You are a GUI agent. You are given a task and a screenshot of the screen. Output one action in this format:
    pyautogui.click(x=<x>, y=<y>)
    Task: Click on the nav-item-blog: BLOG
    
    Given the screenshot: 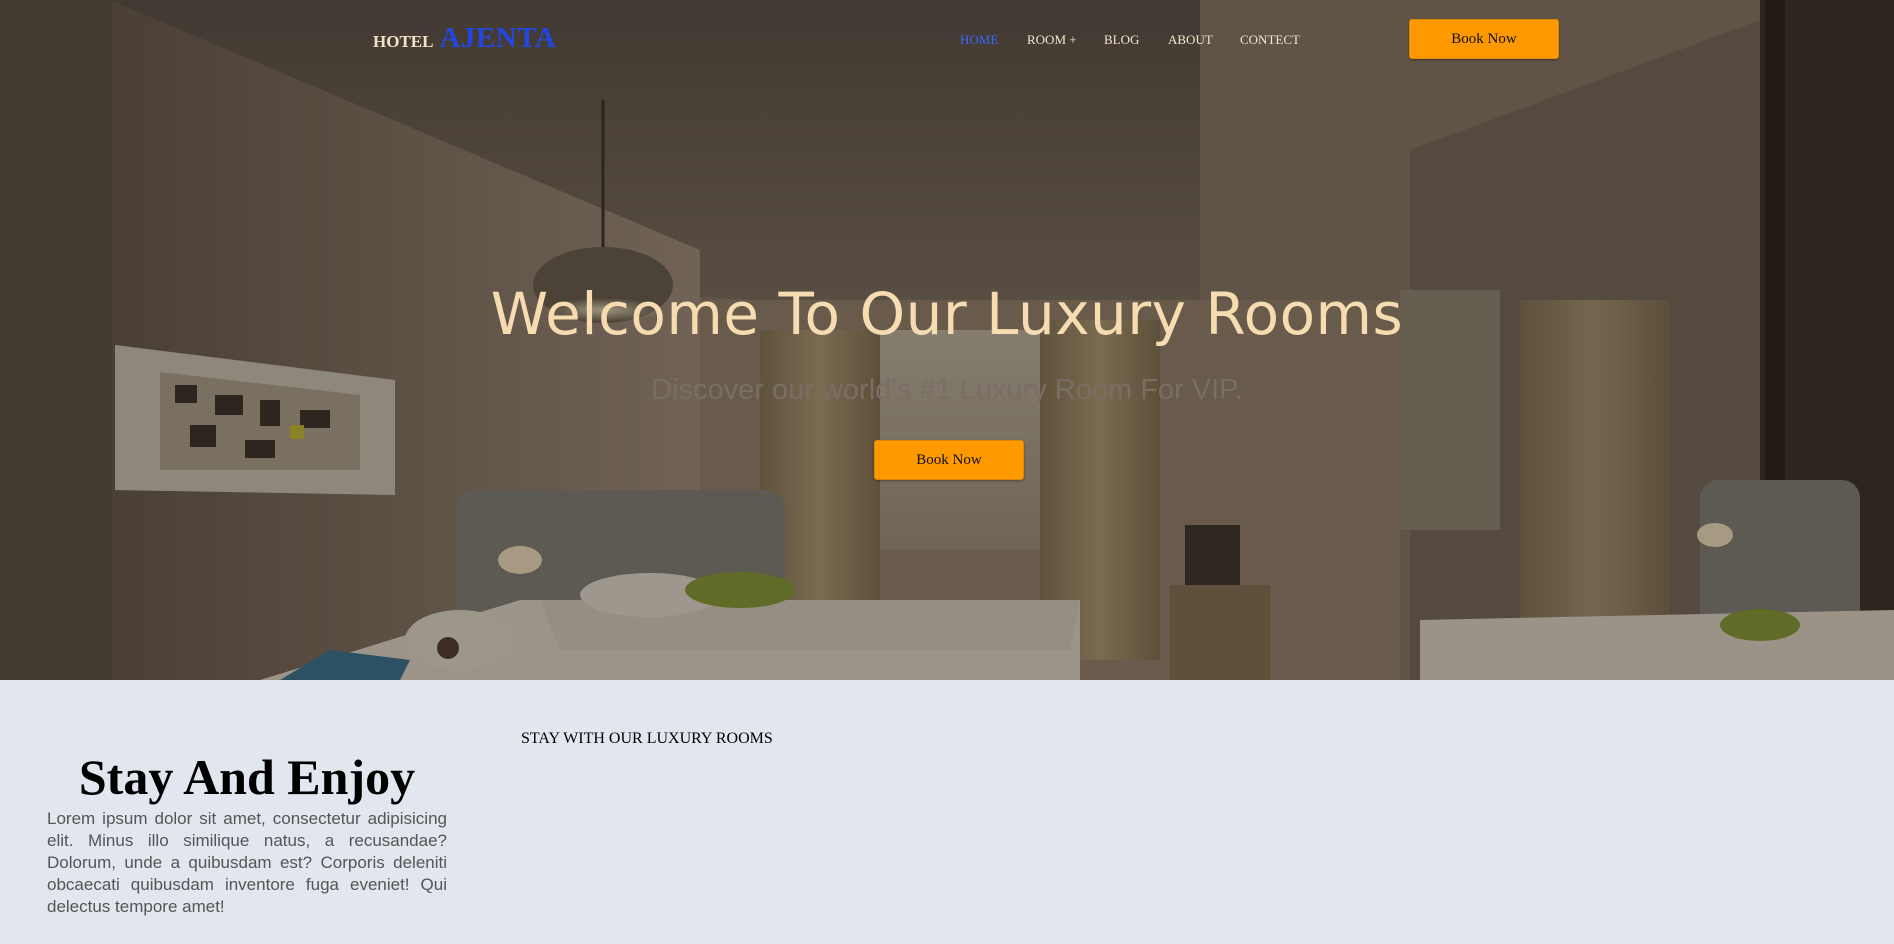 What is the action you would take?
    pyautogui.click(x=1136, y=40)
    